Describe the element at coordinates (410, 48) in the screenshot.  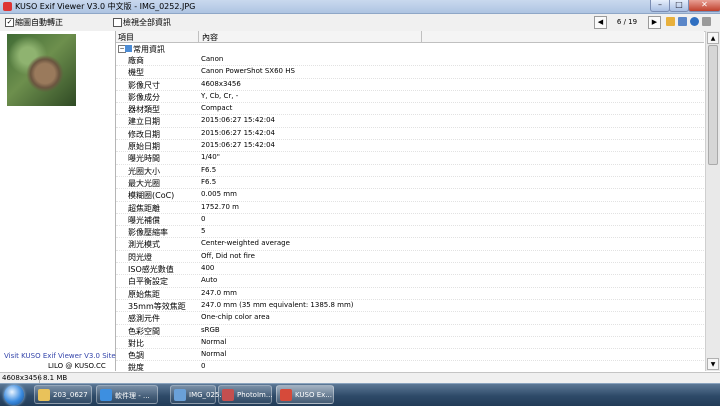
I see `group-common-info: − 常用資訊` at that location.